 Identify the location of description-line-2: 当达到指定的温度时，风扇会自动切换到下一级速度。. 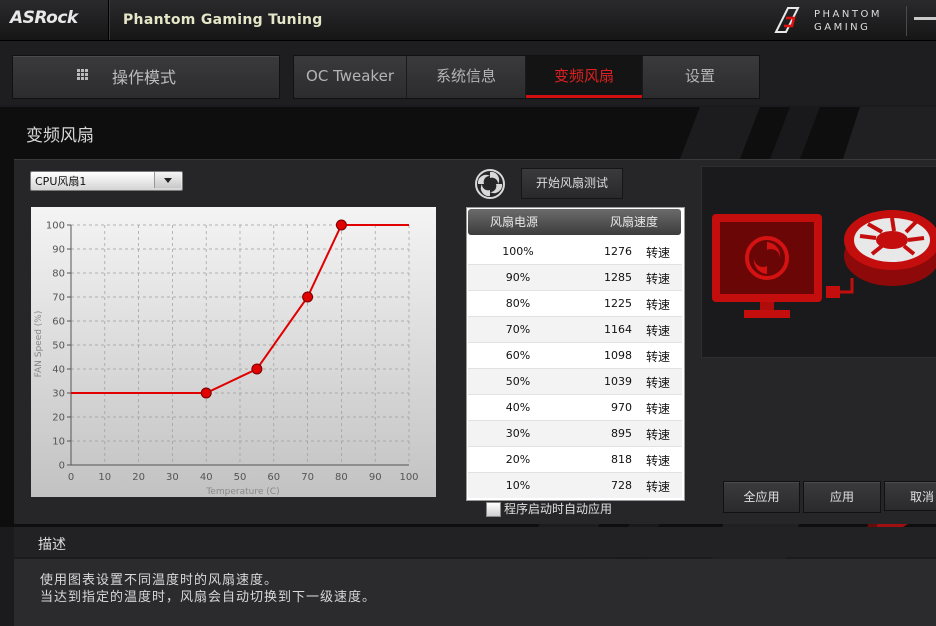
(208, 597).